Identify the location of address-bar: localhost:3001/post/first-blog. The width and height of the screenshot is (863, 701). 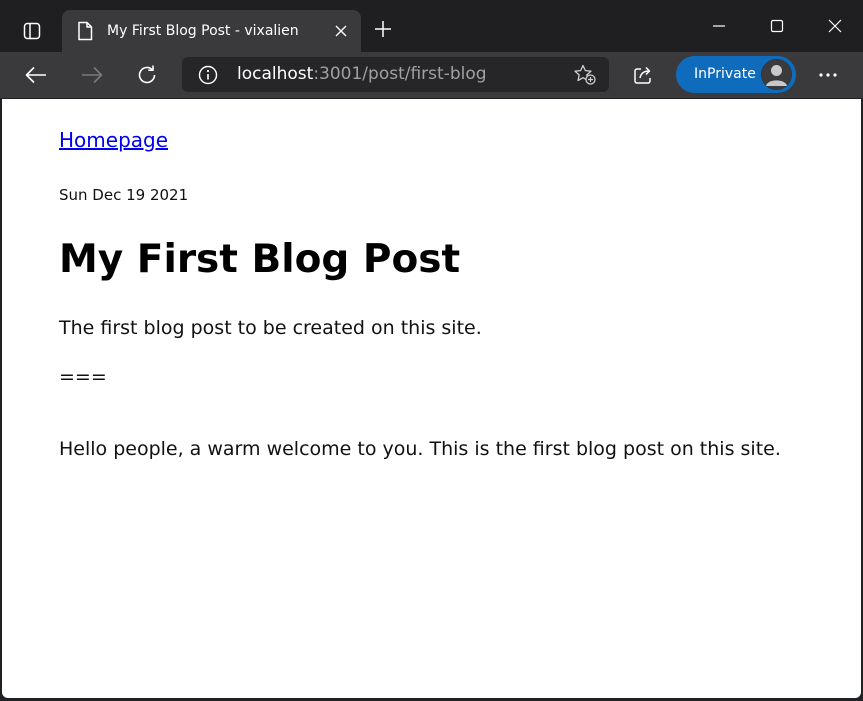
(395, 74).